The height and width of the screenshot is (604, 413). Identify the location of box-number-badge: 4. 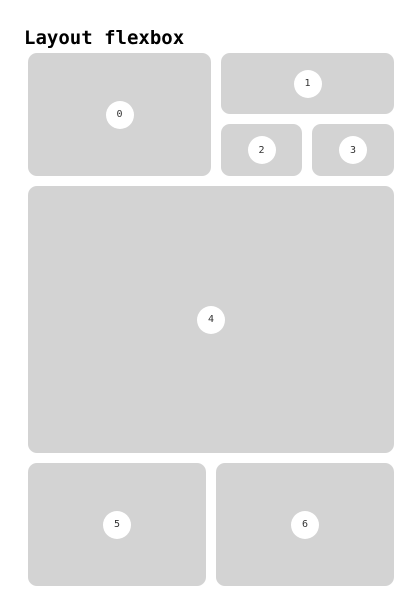
(211, 319).